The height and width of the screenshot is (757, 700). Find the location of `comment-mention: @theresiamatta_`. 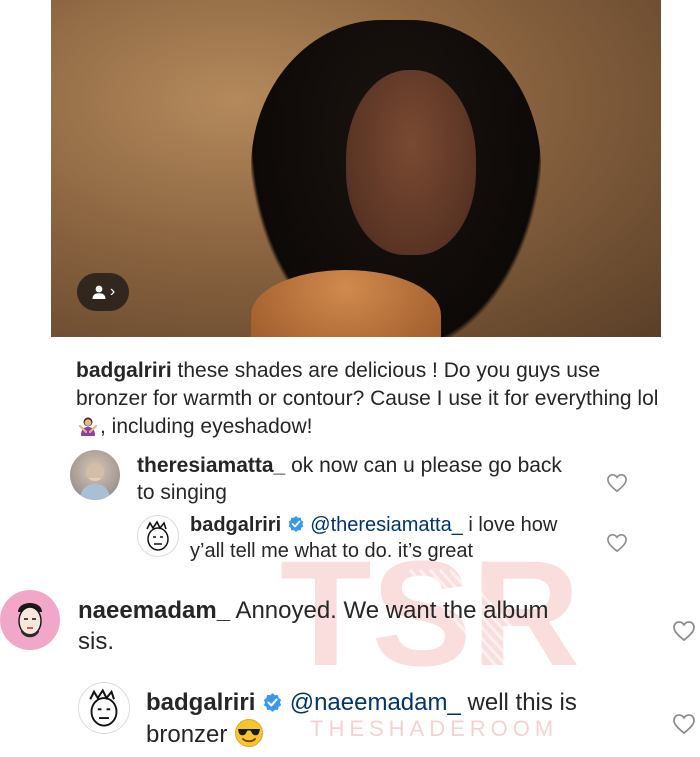

comment-mention: @theresiamatta_ is located at coordinates (386, 525).